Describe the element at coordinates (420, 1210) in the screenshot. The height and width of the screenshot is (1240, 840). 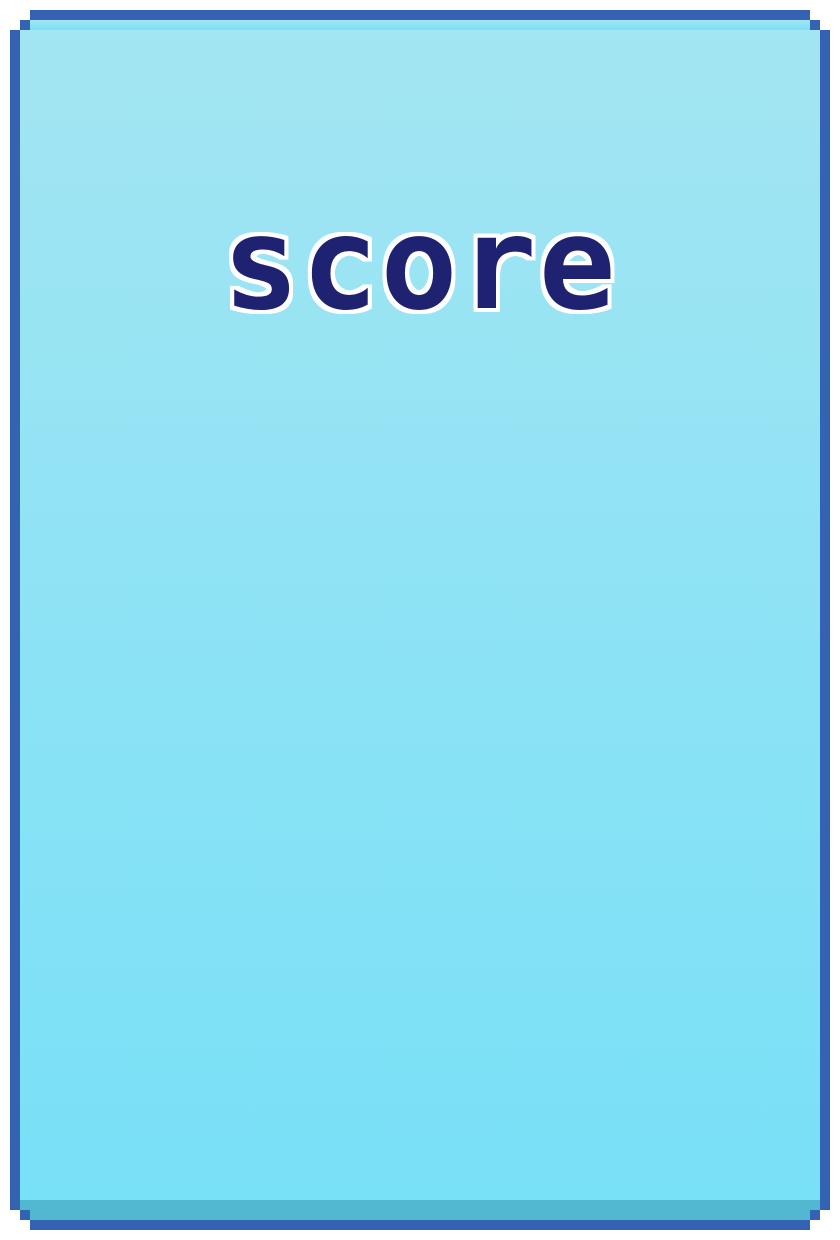
I see `panel-bottom-shade` at that location.